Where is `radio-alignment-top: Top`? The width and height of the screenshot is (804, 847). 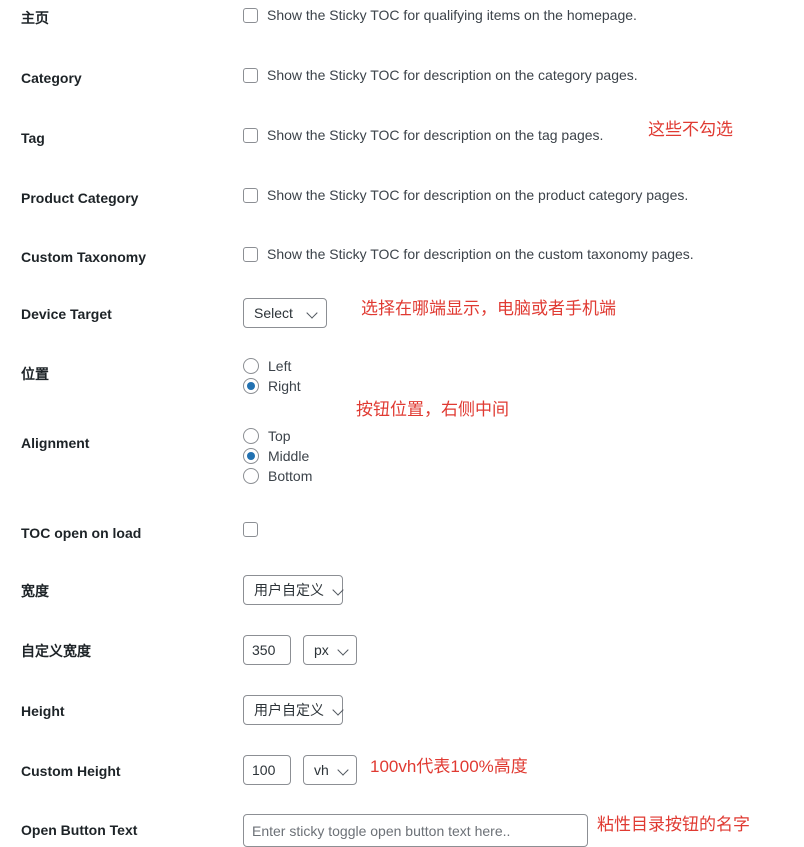
radio-alignment-top: Top is located at coordinates (277, 436).